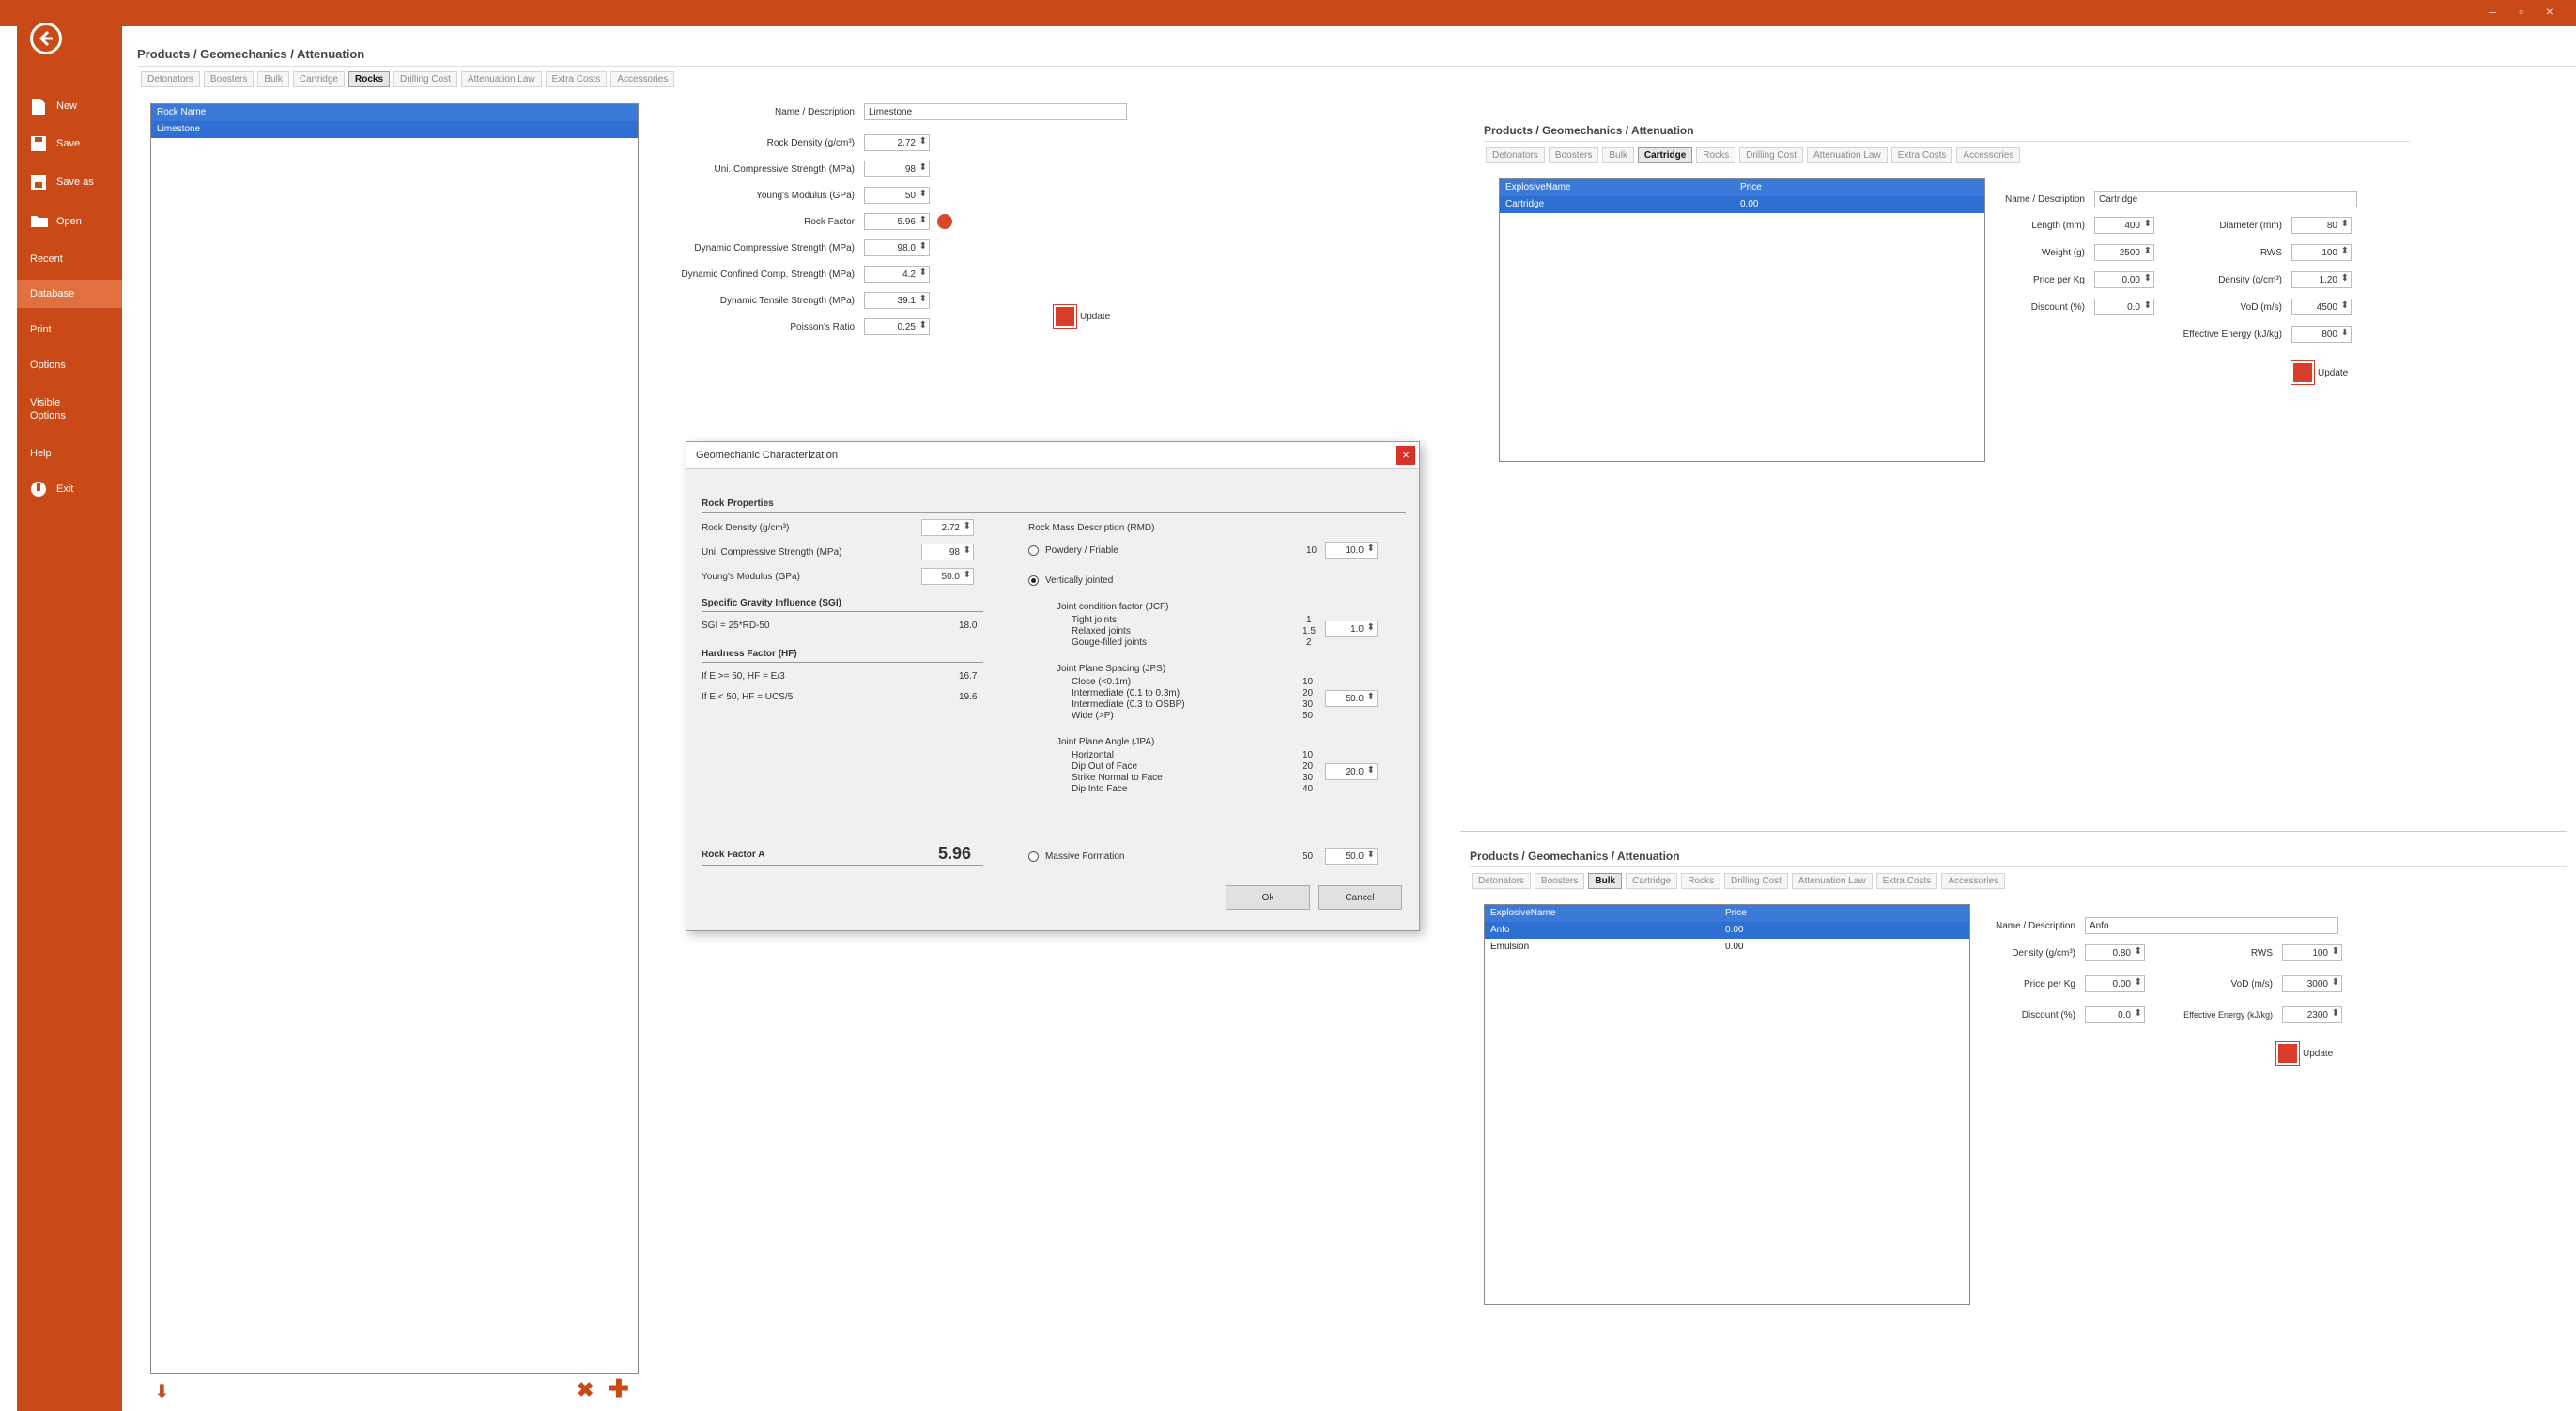 The width and height of the screenshot is (2576, 1411). What do you see at coordinates (69, 106) in the screenshot?
I see `sidebar-item-new: New` at bounding box center [69, 106].